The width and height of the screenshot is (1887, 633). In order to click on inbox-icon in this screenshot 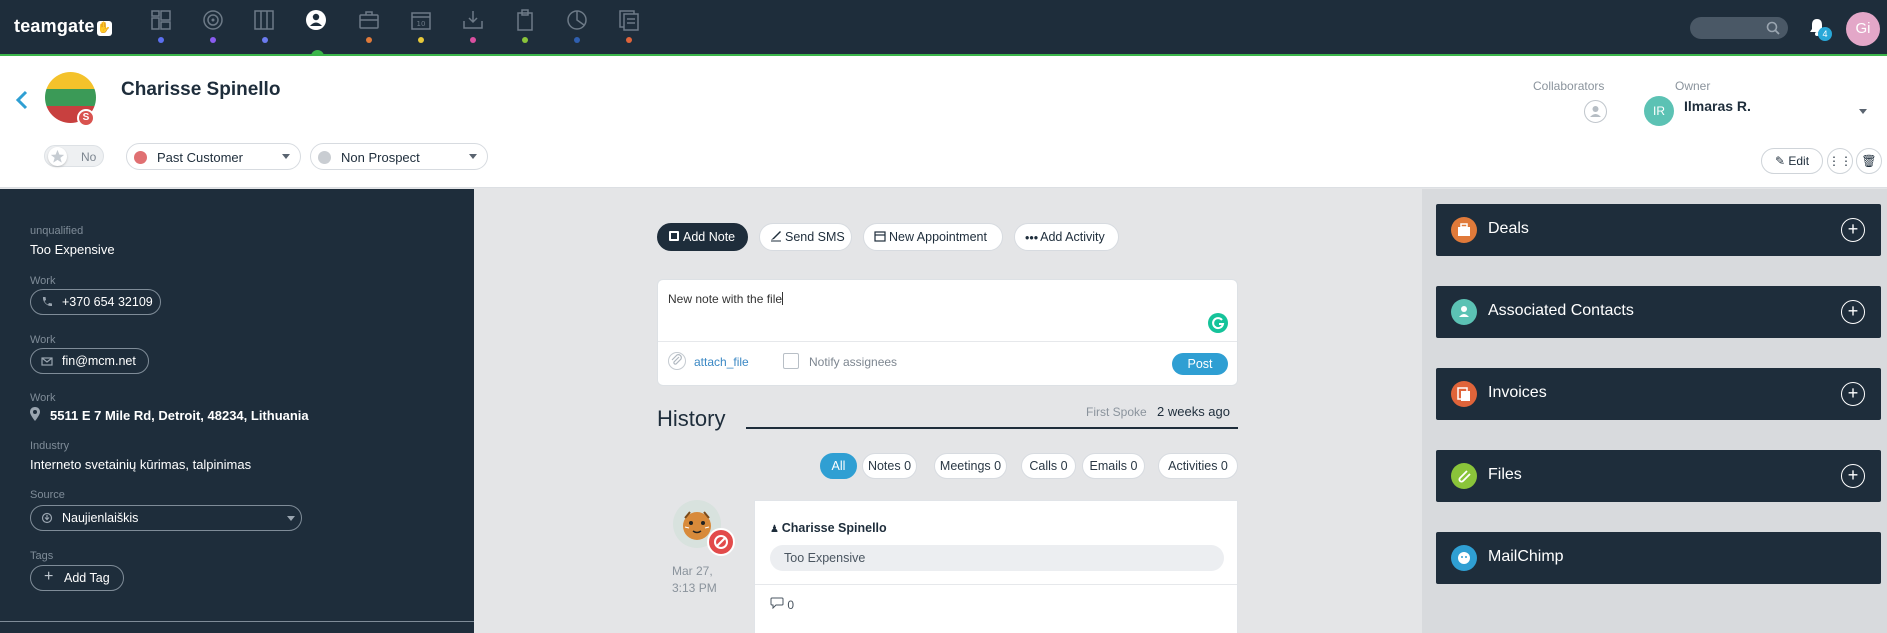, I will do `click(473, 20)`.